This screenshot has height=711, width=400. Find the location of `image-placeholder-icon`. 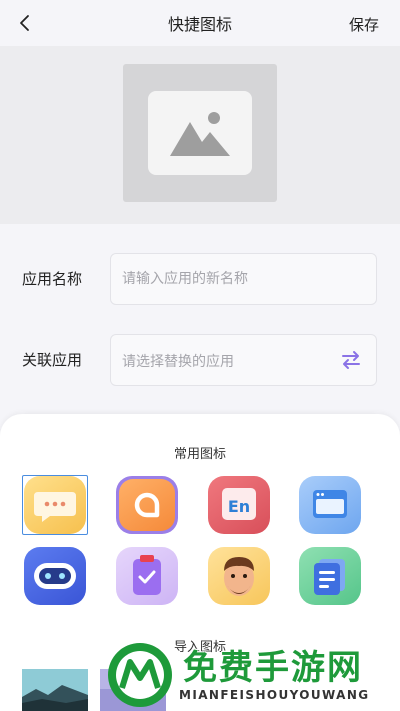

image-placeholder-icon is located at coordinates (200, 133).